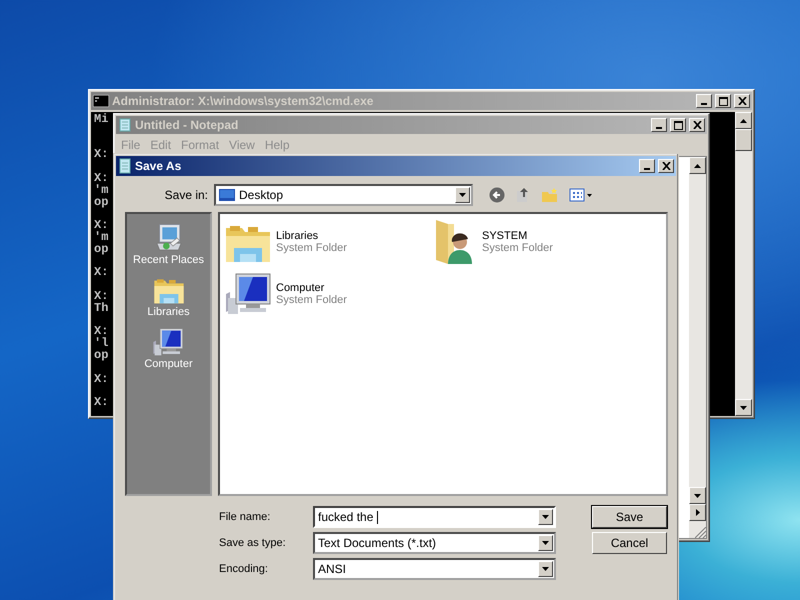  I want to click on folder-item: Computer System Folder, so click(327, 294).